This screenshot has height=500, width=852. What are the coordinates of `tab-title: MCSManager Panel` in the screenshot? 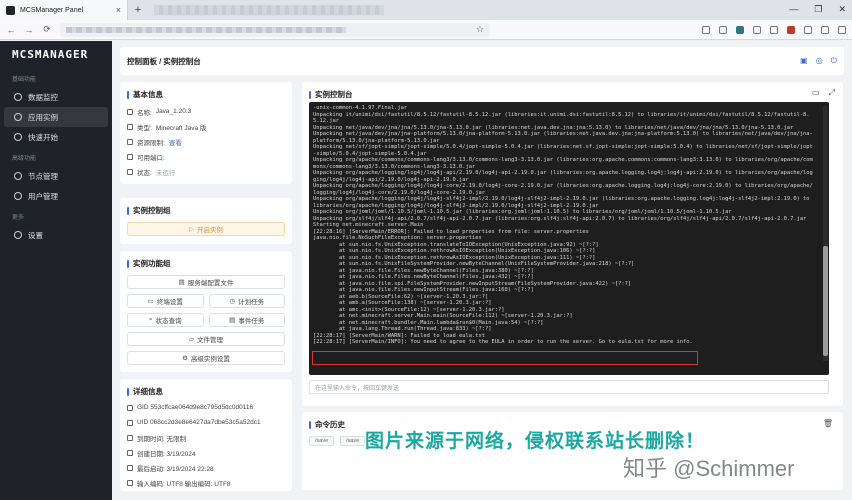 It's located at (52, 10).